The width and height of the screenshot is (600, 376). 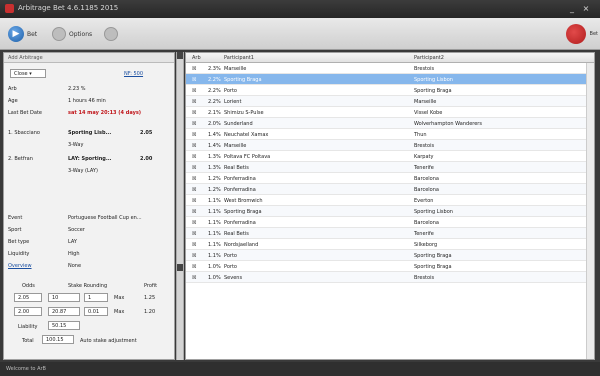 What do you see at coordinates (386, 277) in the screenshot?
I see `table-row: ☒ 1.0% Sevens Brestois` at bounding box center [386, 277].